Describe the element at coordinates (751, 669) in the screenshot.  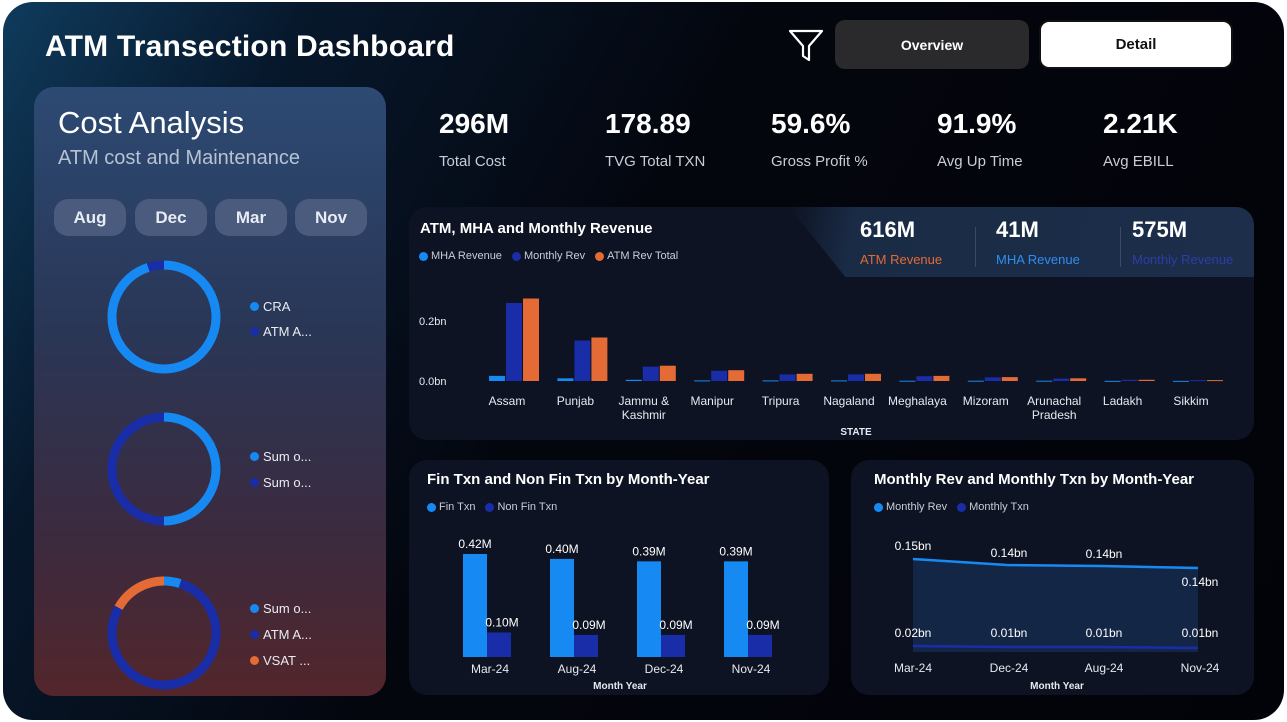
I see `x-tick-label: Nov-24` at that location.